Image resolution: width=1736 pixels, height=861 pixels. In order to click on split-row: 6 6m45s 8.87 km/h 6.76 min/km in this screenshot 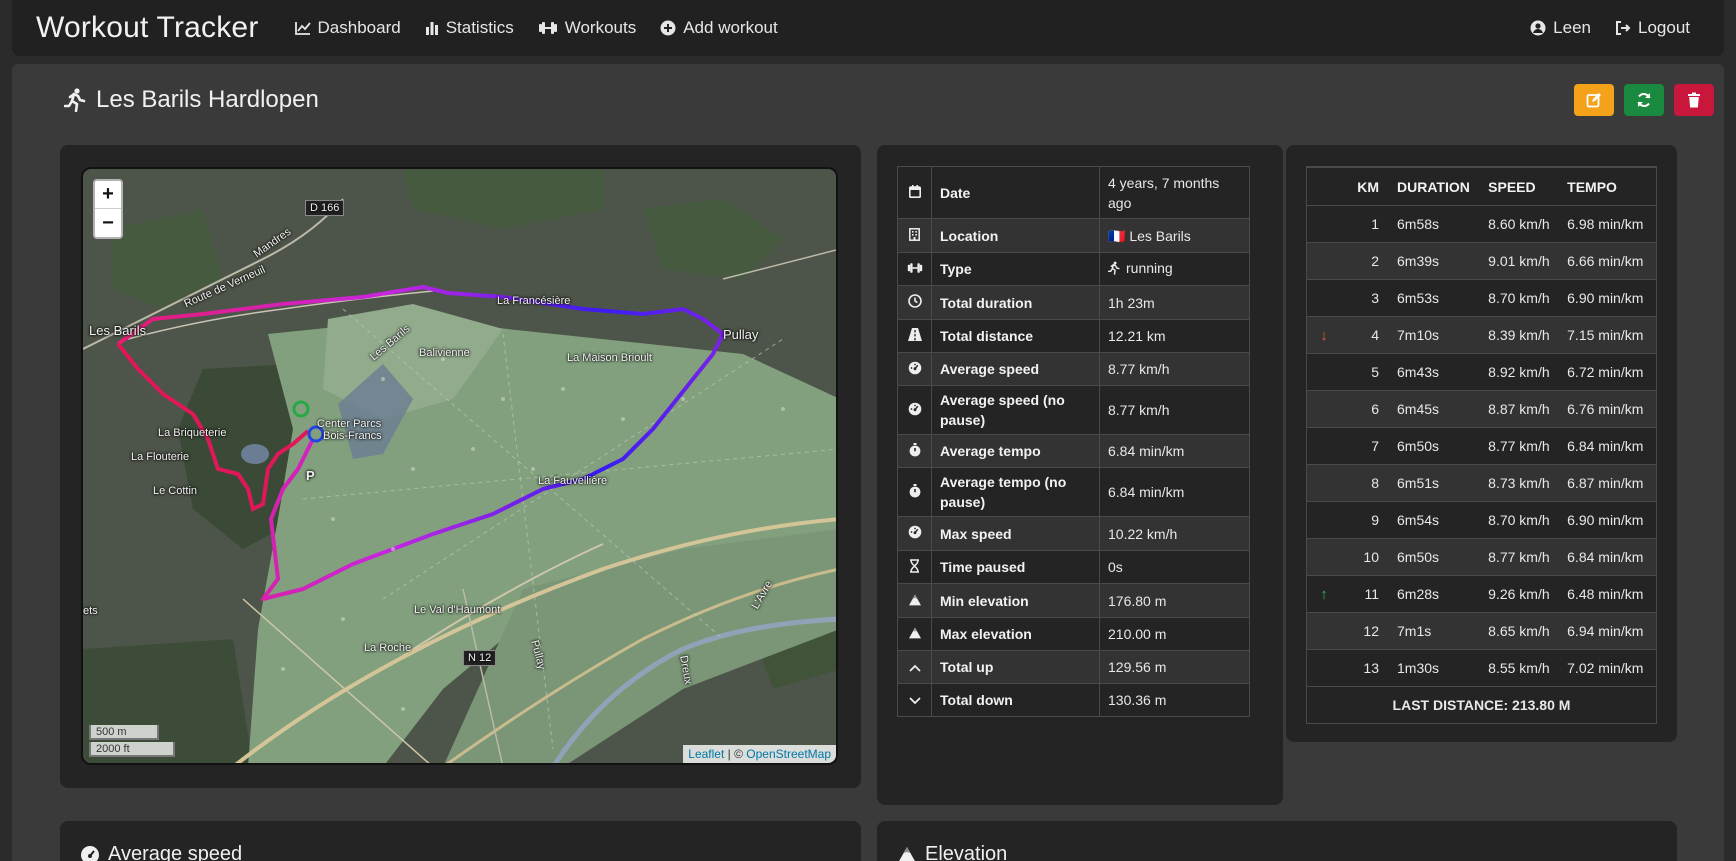, I will do `click(1481, 409)`.